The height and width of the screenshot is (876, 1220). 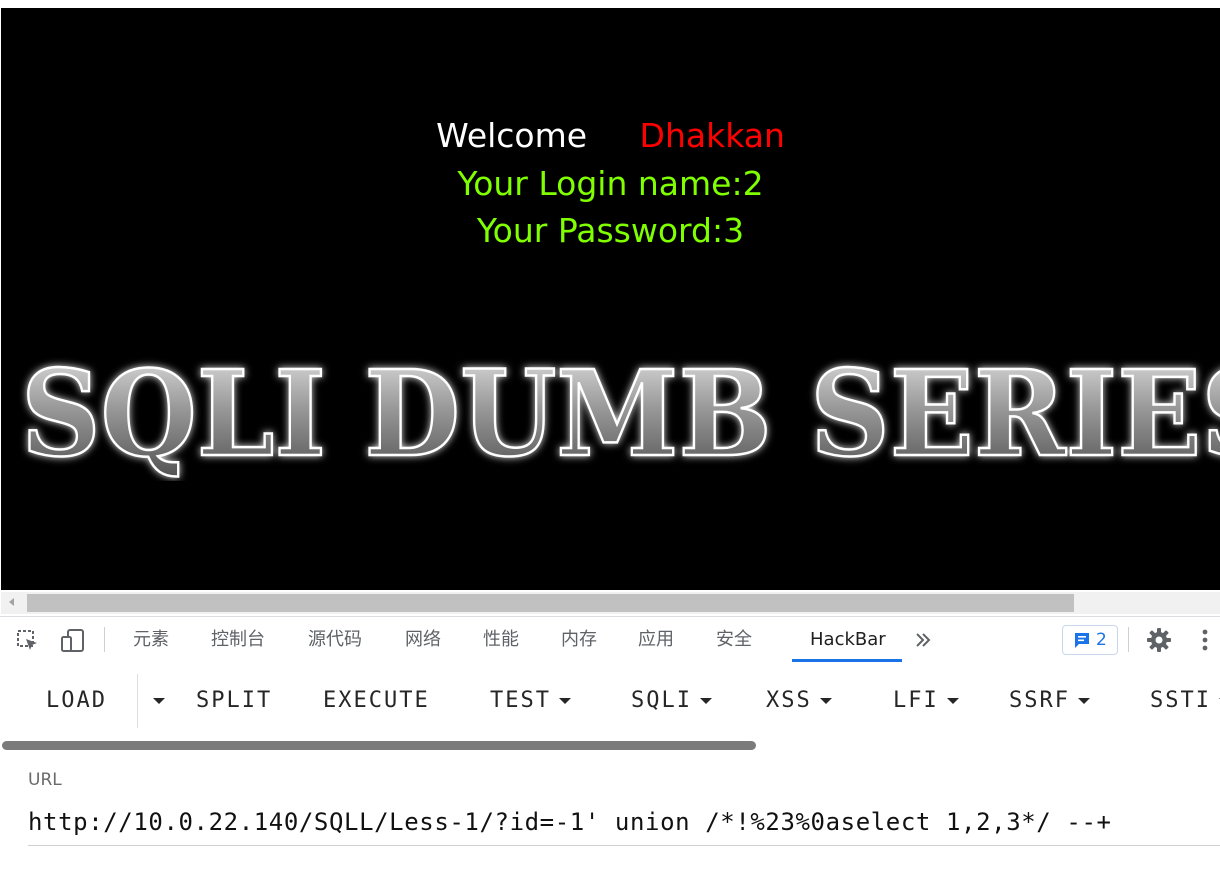 I want to click on gear-icon, so click(x=1159, y=640).